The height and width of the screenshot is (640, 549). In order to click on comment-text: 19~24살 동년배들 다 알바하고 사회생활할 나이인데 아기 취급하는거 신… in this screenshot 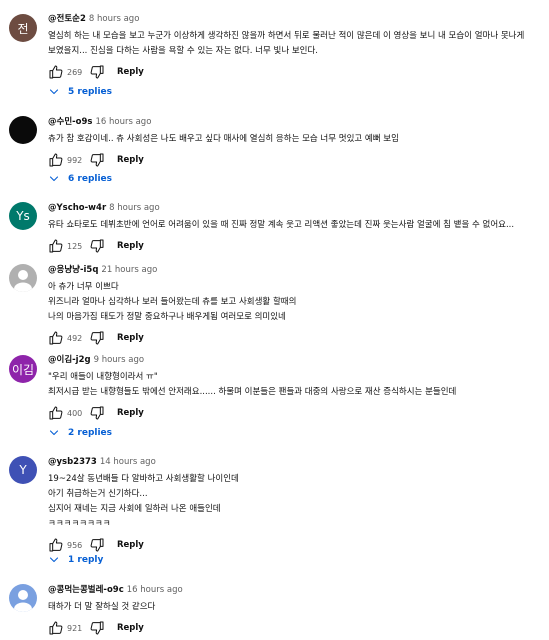, I will do `click(291, 502)`.